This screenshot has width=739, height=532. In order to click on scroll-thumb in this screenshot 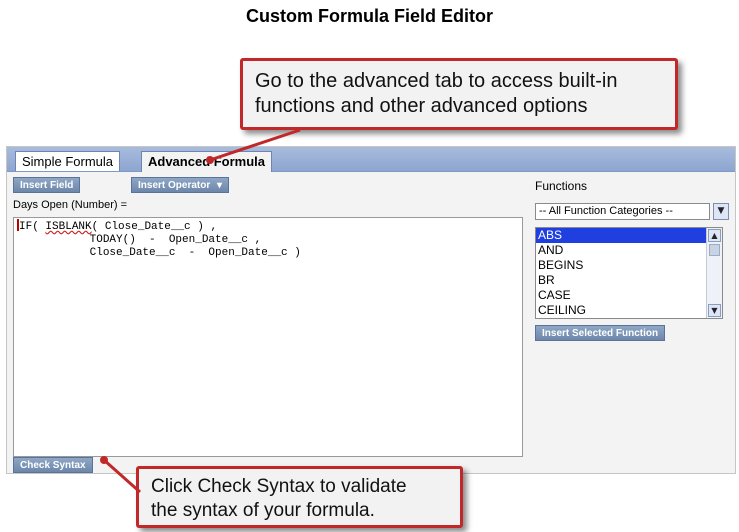, I will do `click(714, 250)`.